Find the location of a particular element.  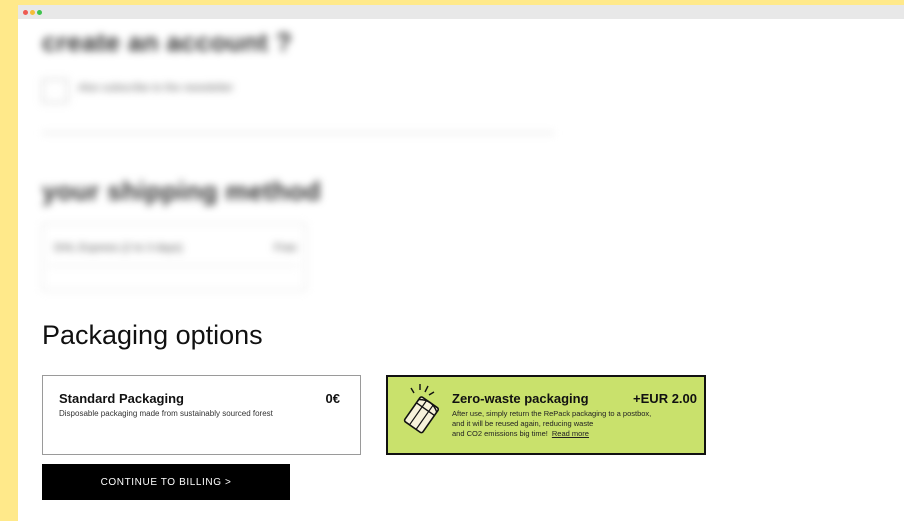

minimize-window-icon is located at coordinates (32, 12).